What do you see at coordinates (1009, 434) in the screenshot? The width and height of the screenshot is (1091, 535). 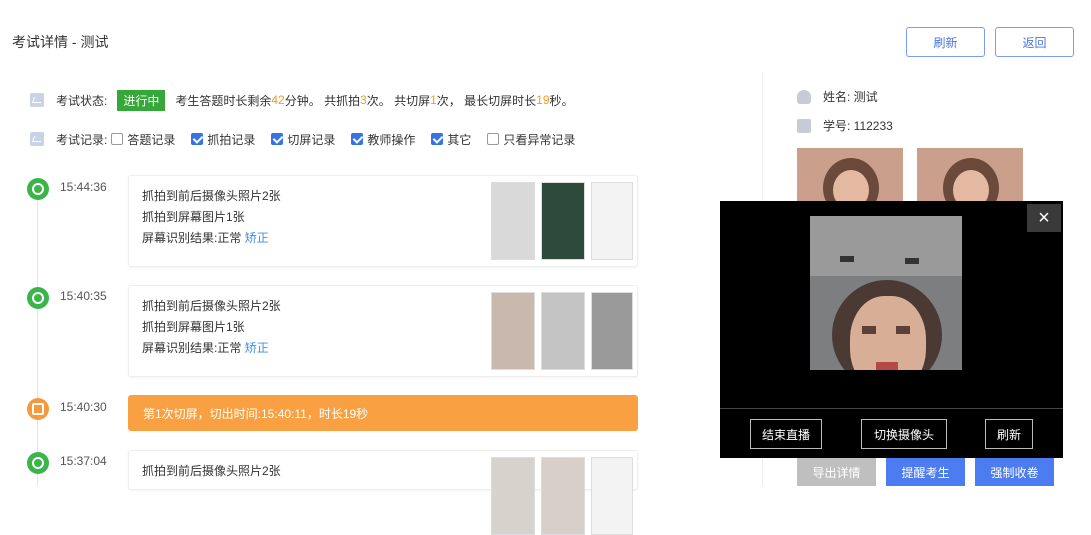 I see `popup-refresh-button: 刷新` at bounding box center [1009, 434].